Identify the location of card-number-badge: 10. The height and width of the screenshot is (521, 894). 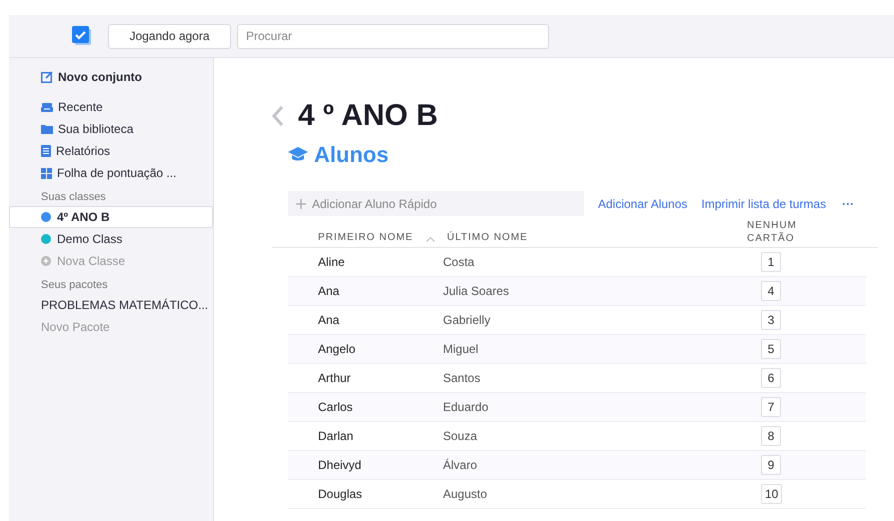
(771, 494).